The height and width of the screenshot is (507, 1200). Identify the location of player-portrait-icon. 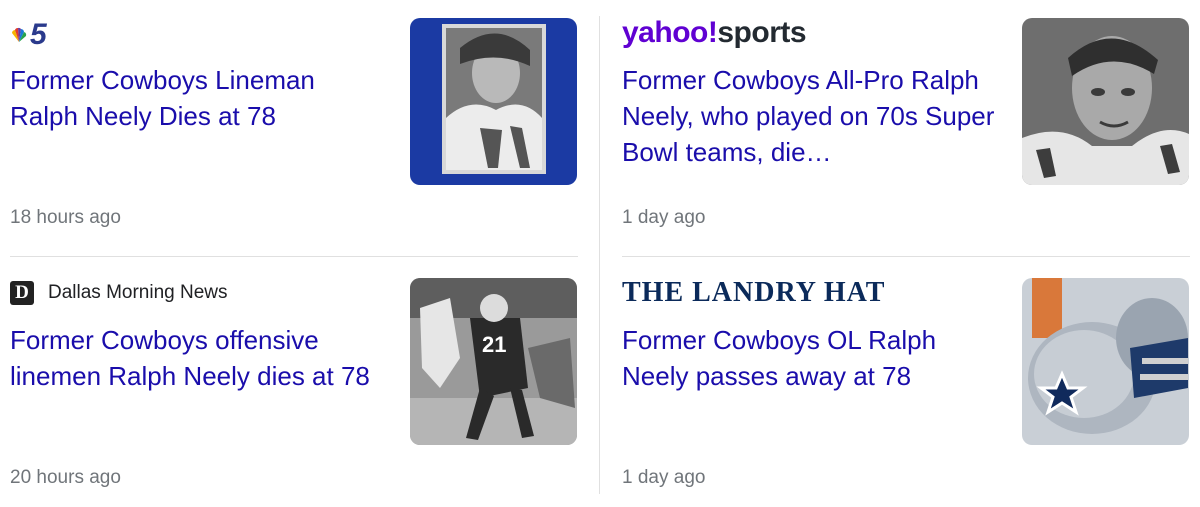
(493, 101).